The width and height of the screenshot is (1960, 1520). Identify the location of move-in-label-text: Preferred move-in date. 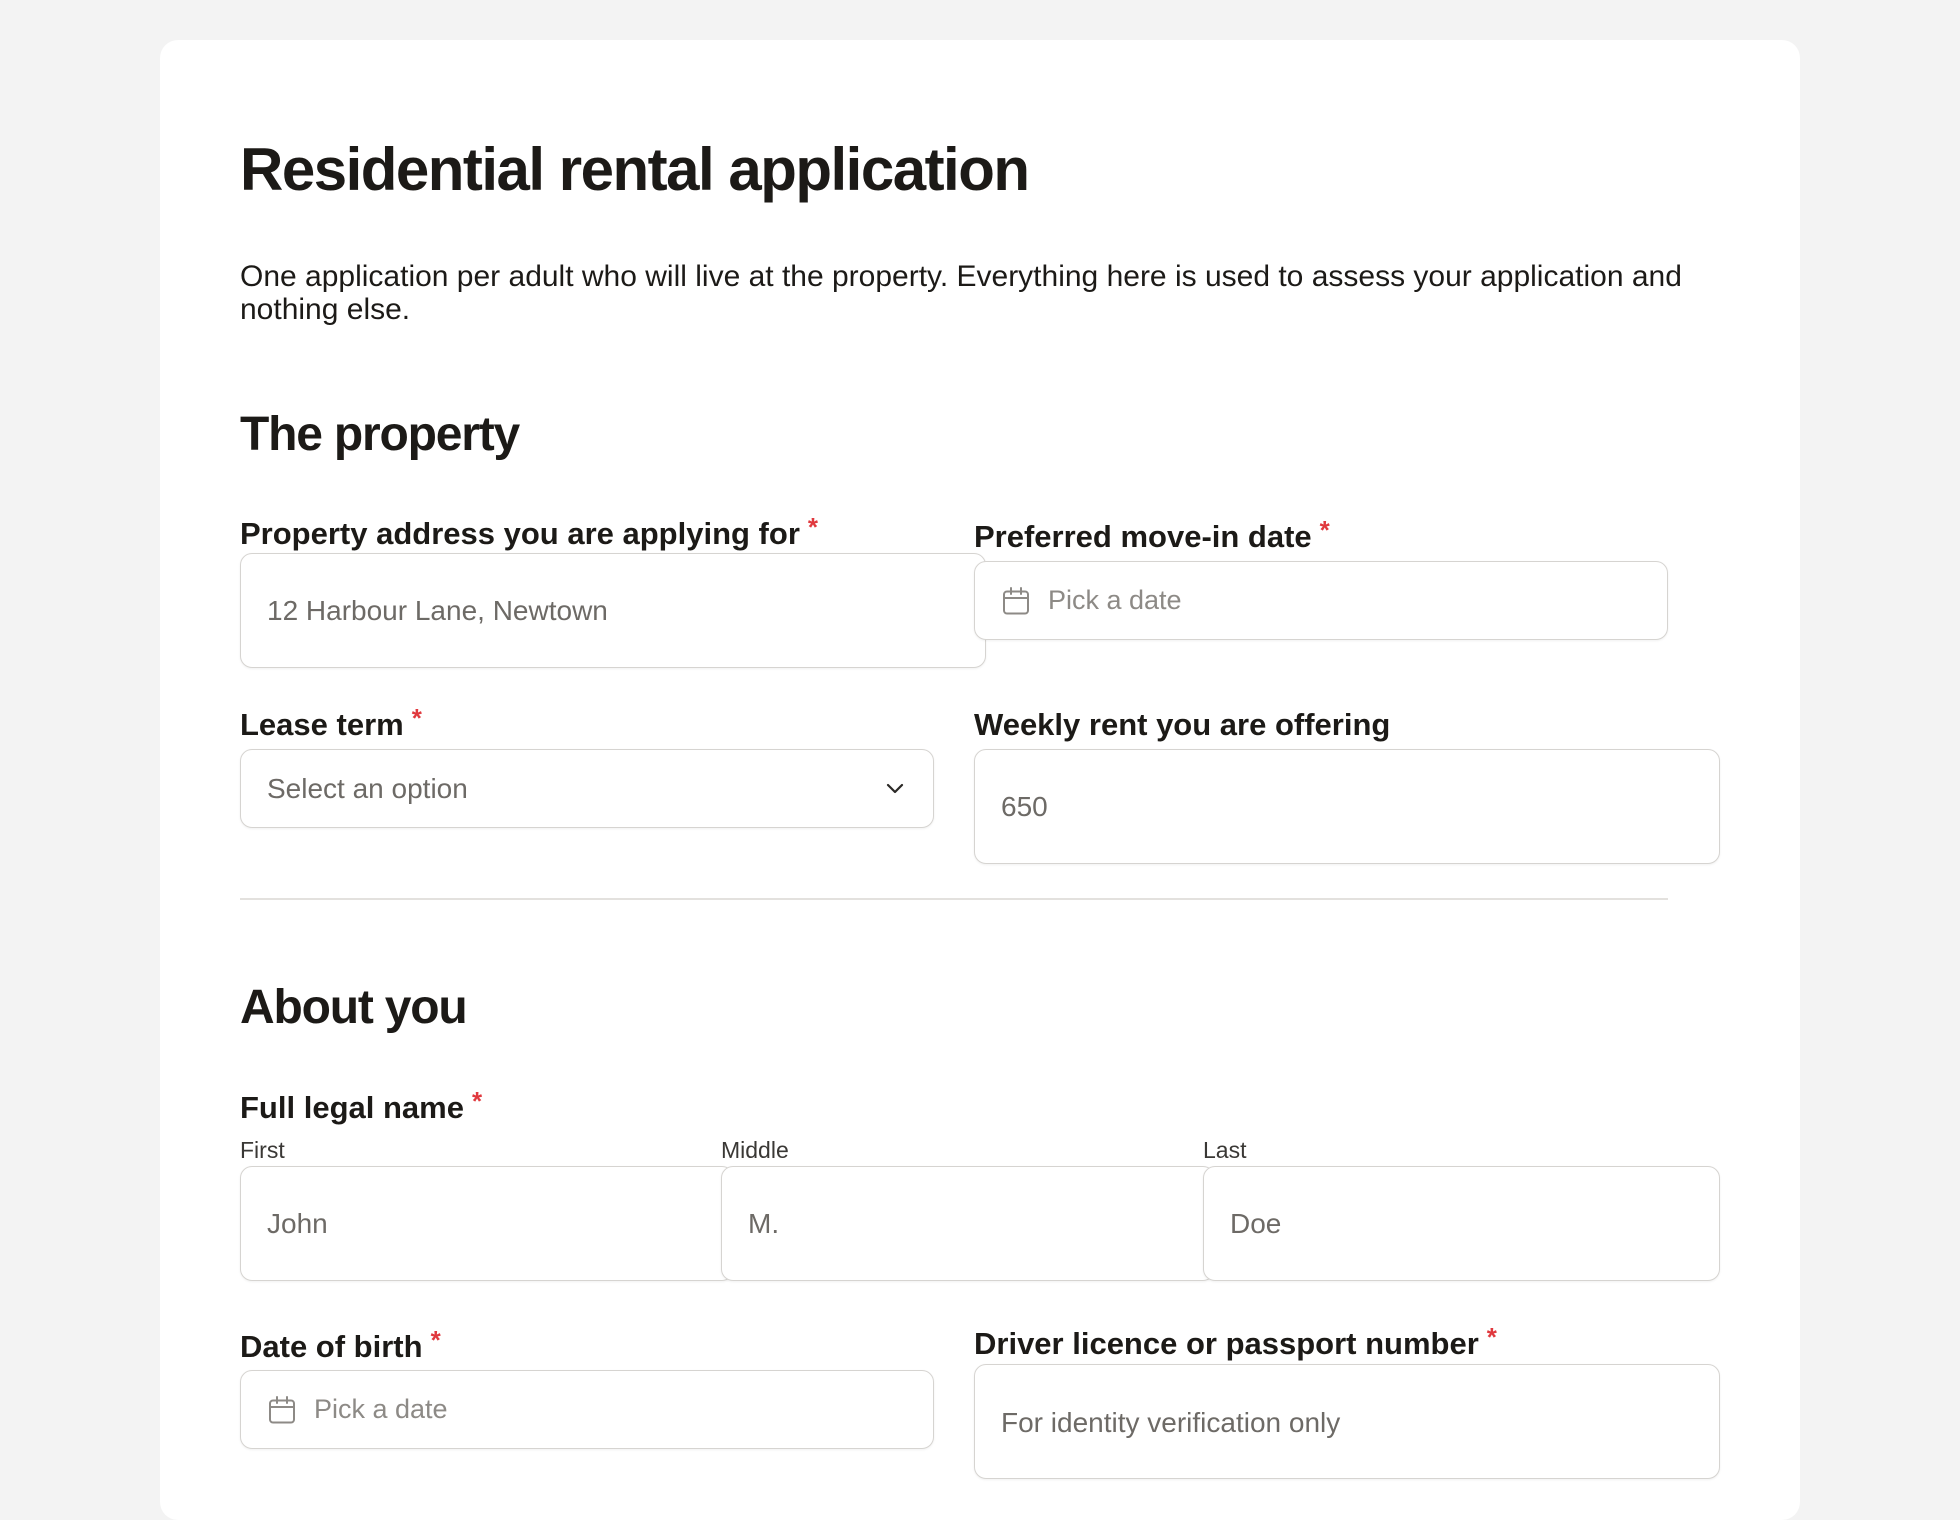
(1143, 536).